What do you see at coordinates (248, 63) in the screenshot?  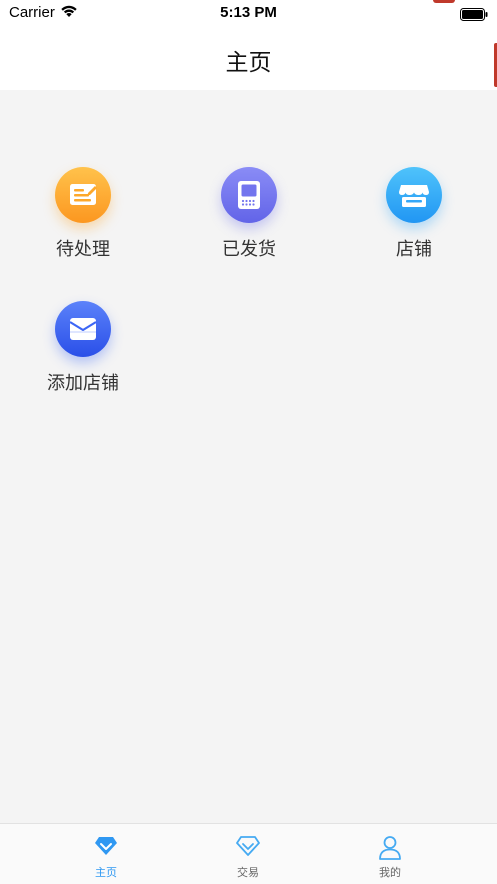 I see `page-title: 主页` at bounding box center [248, 63].